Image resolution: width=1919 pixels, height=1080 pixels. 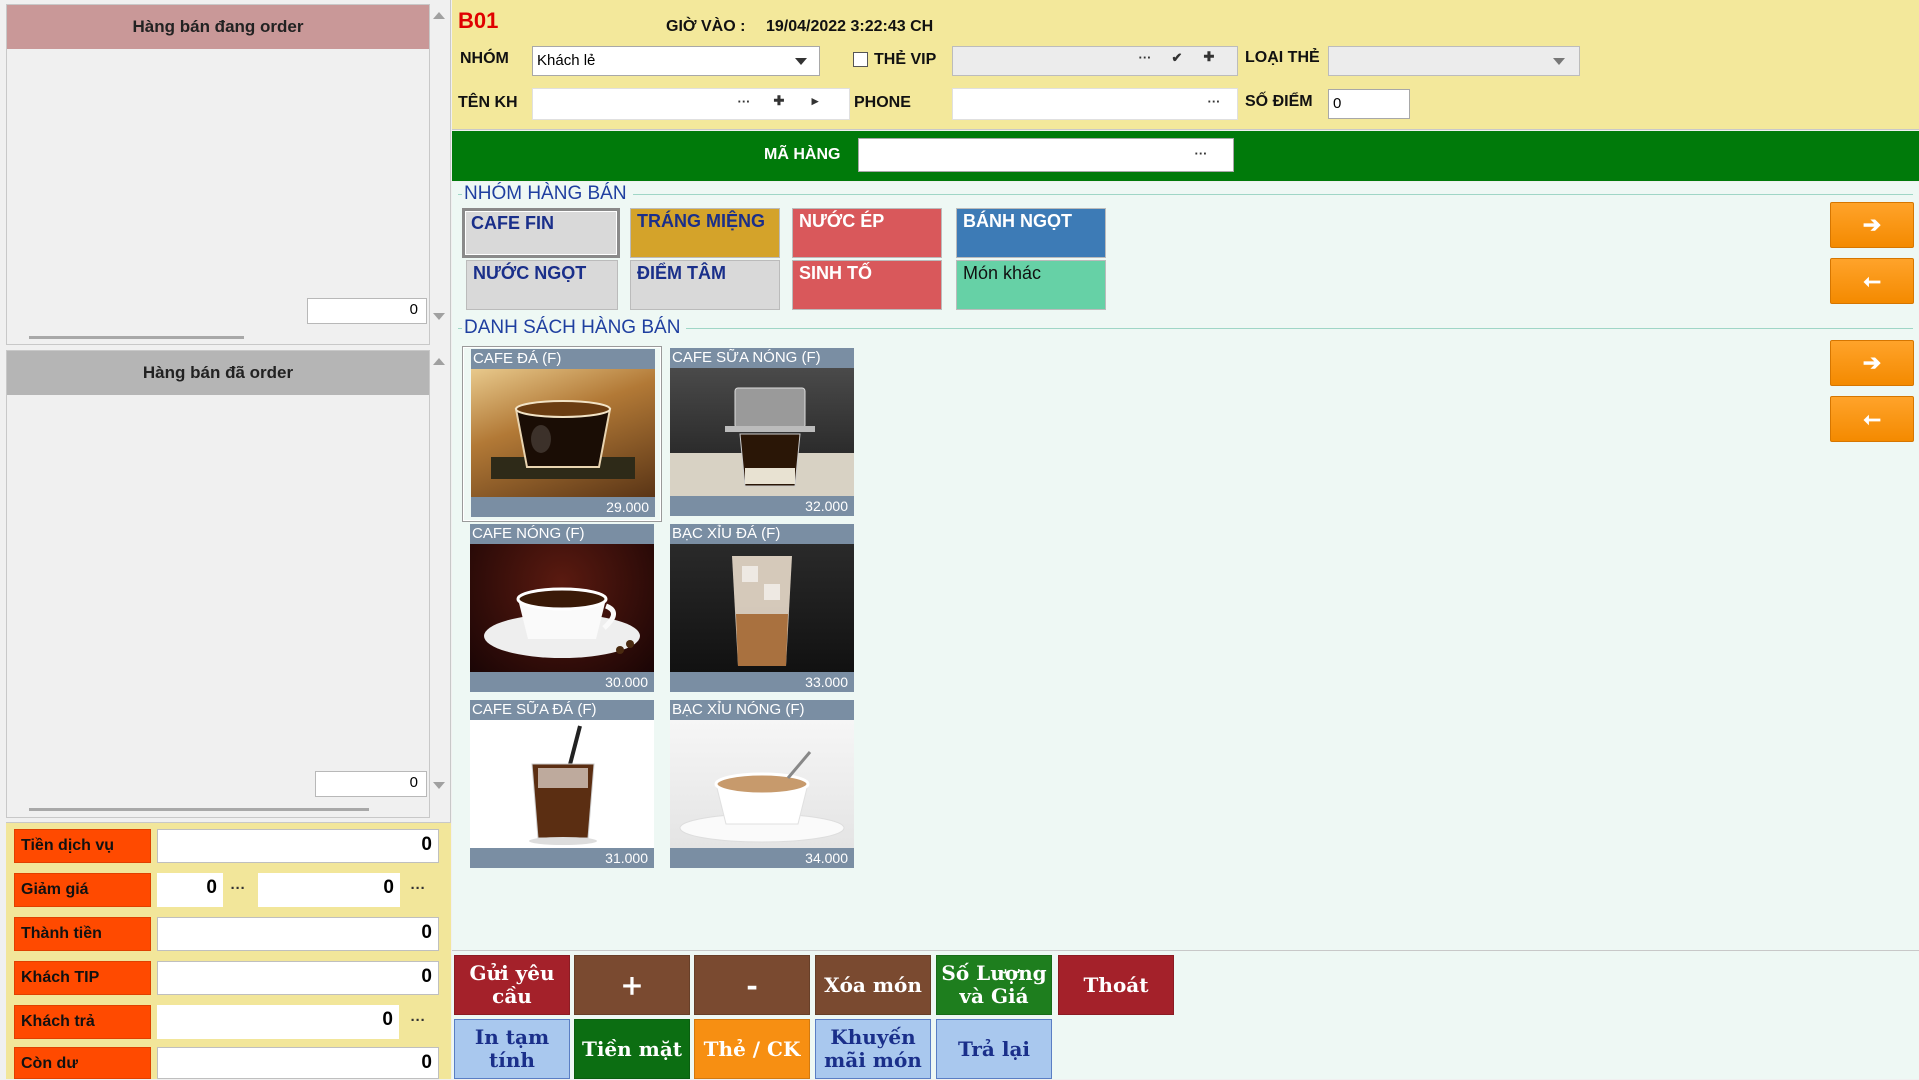 What do you see at coordinates (1454, 61) in the screenshot?
I see `card-type-select` at bounding box center [1454, 61].